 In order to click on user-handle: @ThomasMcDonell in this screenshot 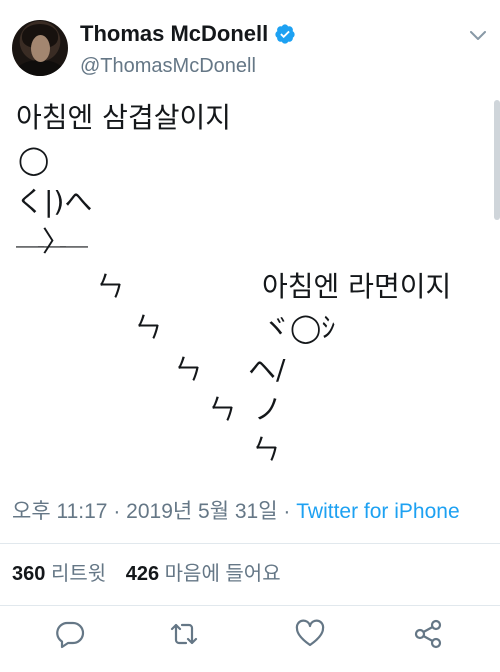, I will do `click(188, 66)`.